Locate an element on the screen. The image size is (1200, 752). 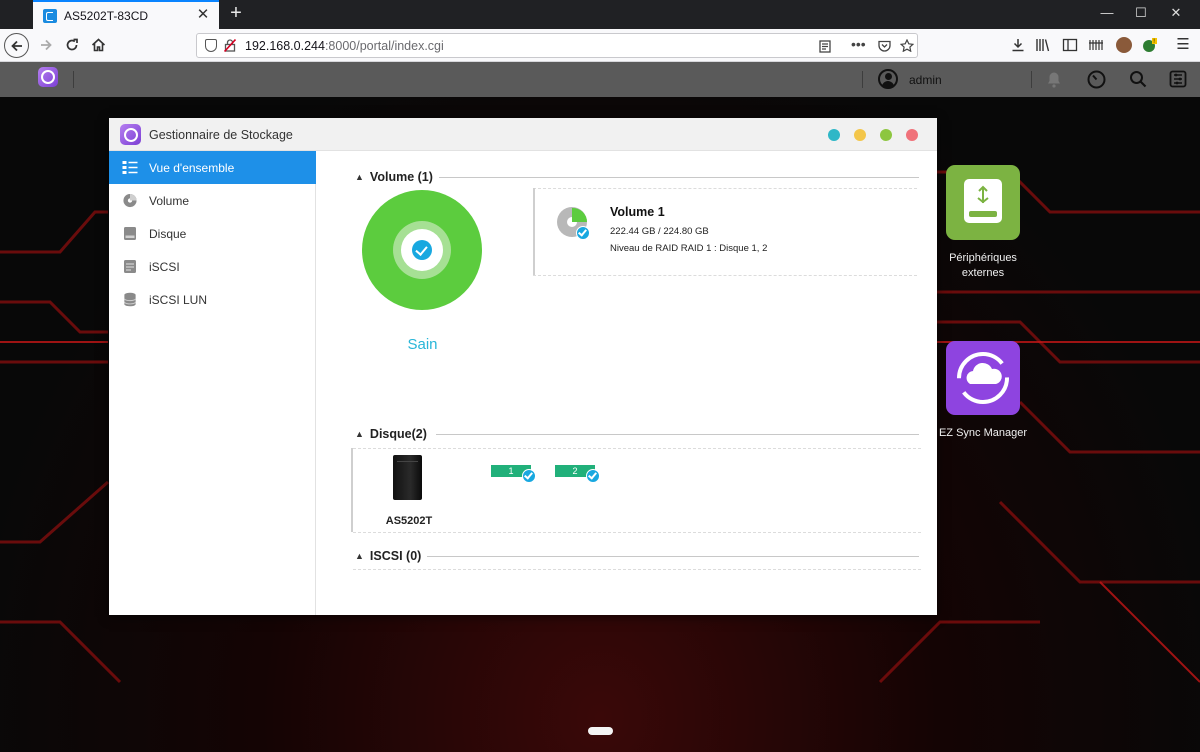
volume-raid-level: Niveau de RAID RAID 1 : Disque 1, 2 is located at coordinates (689, 248).